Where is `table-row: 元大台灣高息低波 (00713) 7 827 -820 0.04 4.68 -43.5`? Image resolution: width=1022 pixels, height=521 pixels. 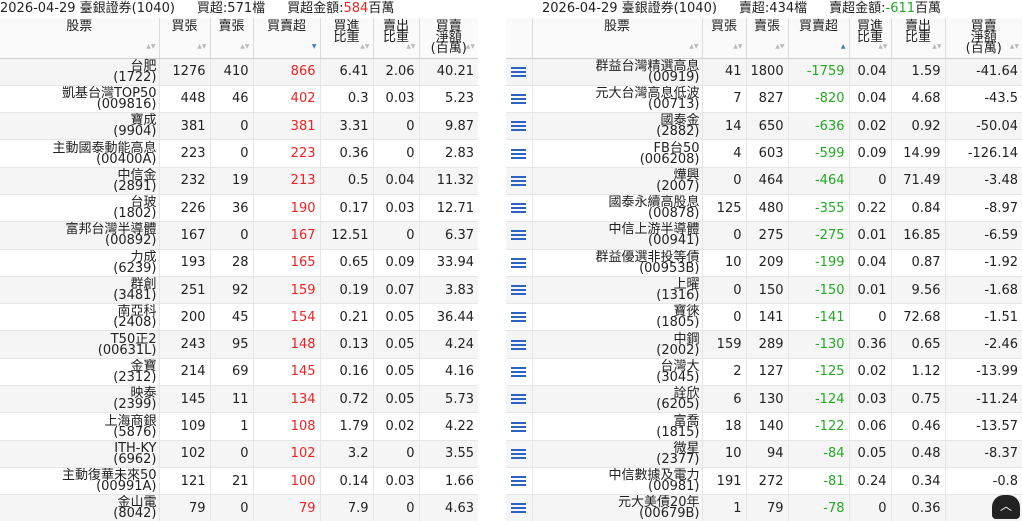 table-row: 元大台灣高息低波 (00713) 7 827 -820 0.04 4.68 -43.5 is located at coordinates (764, 99).